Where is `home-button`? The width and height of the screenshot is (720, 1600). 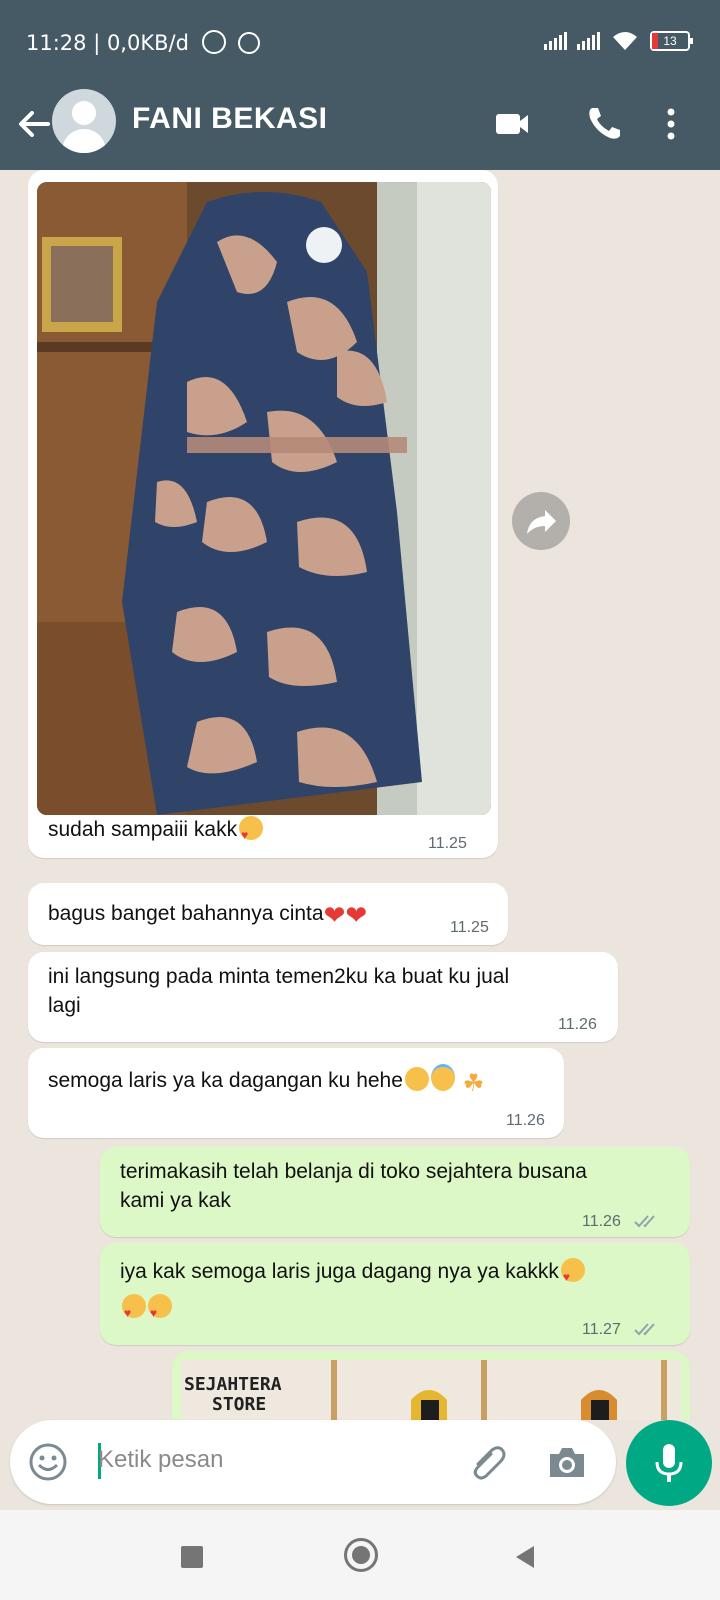
home-button is located at coordinates (361, 1555).